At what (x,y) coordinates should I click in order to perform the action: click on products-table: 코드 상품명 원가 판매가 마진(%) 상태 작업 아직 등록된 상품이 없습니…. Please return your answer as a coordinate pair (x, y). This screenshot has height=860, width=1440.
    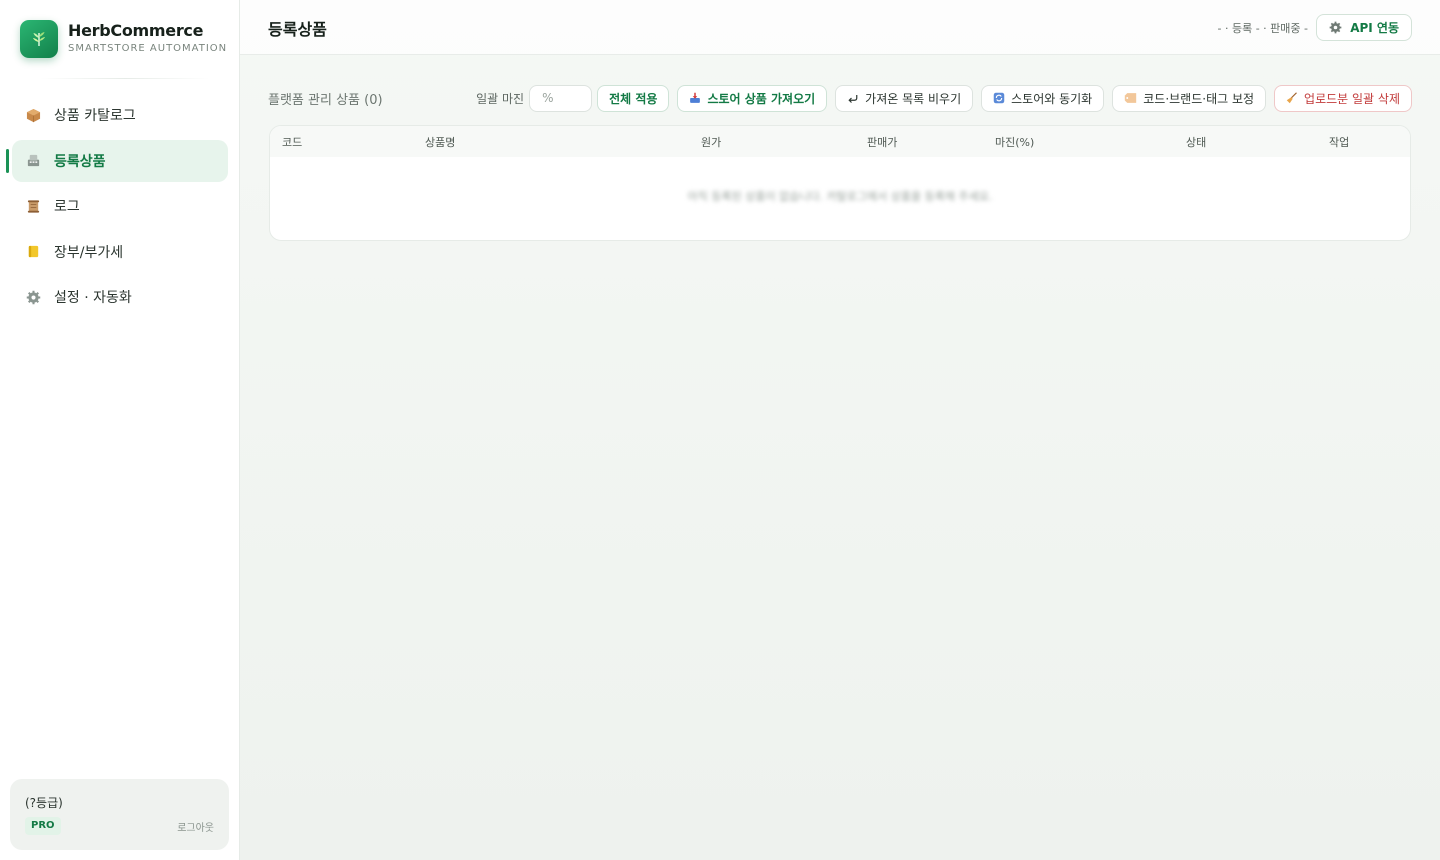
    Looking at the image, I should click on (840, 183).